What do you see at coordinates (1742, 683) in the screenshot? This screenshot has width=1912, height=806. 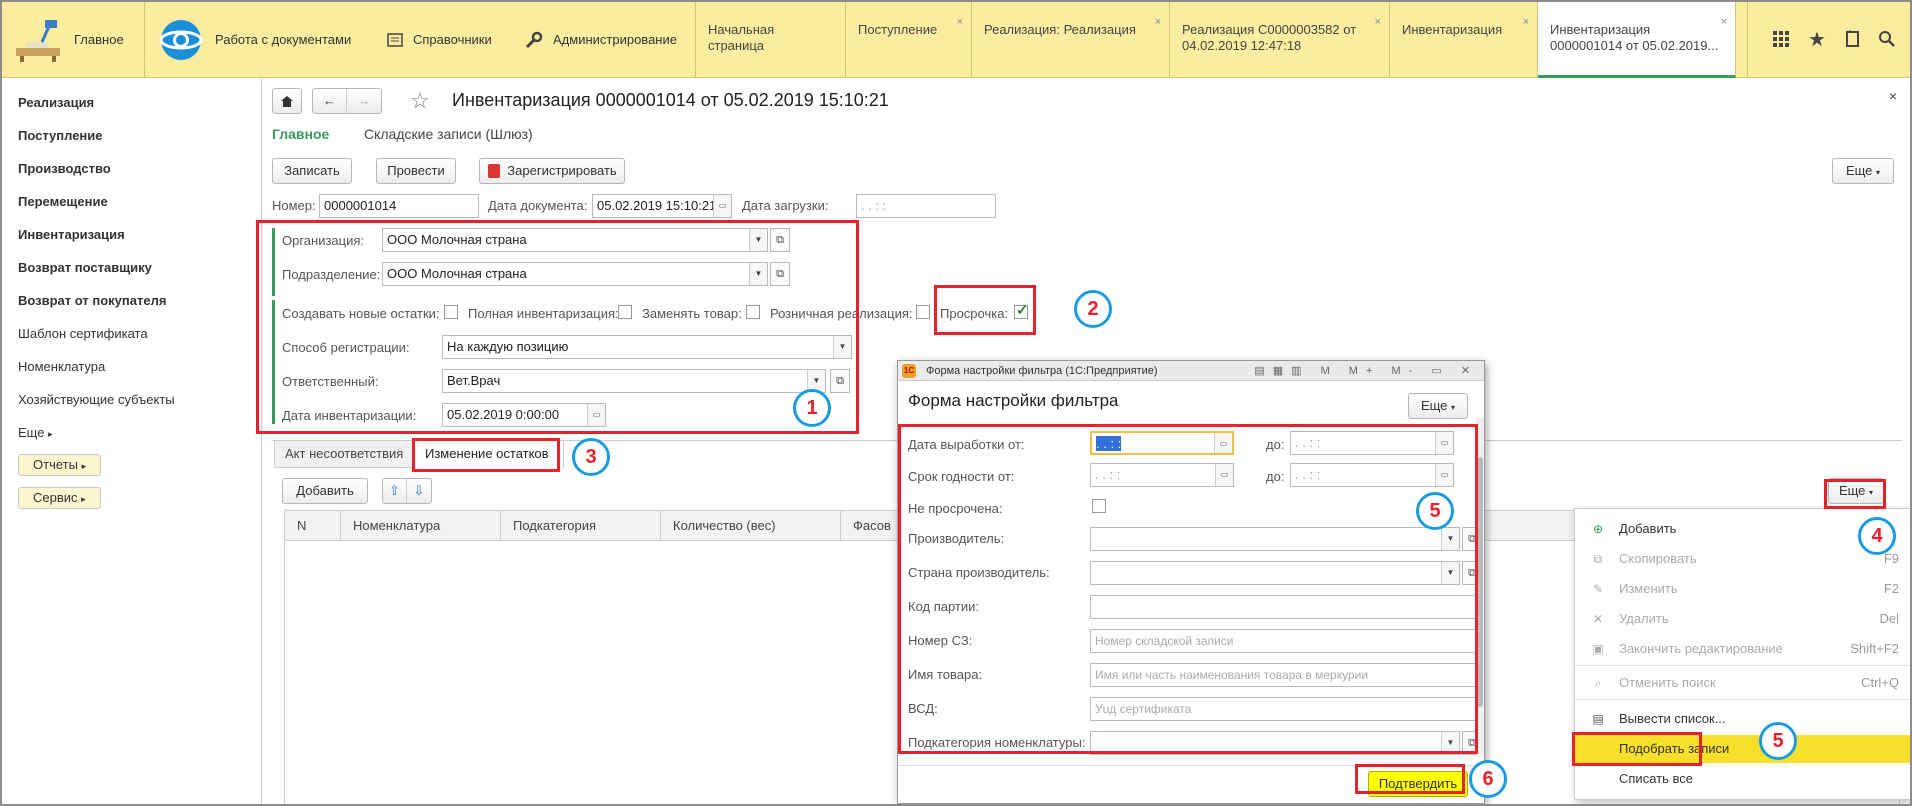 I see `menu-item-cancel-search: ⌕ Отменить поиск Ctrl+Q` at bounding box center [1742, 683].